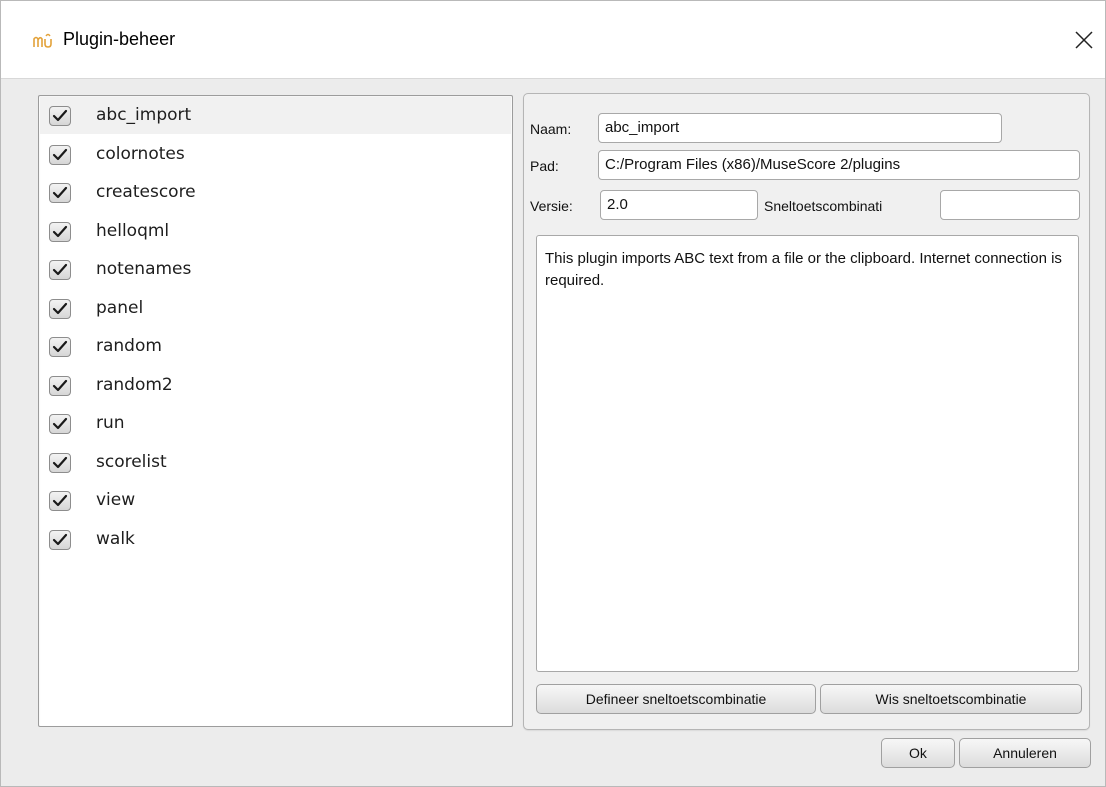 This screenshot has width=1106, height=787. Describe the element at coordinates (275, 231) in the screenshot. I see `plugin-list-item: helloqml` at that location.